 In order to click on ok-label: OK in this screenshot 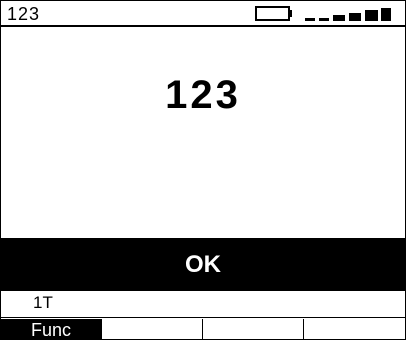, I will do `click(203, 264)`.